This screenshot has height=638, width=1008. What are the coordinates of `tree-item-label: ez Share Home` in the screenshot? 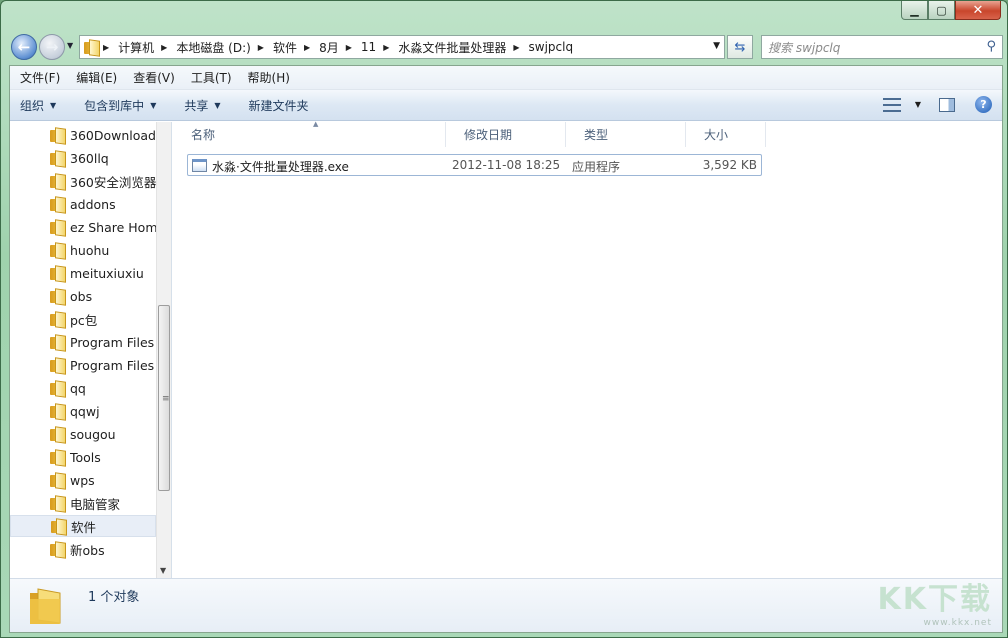 It's located at (113, 227).